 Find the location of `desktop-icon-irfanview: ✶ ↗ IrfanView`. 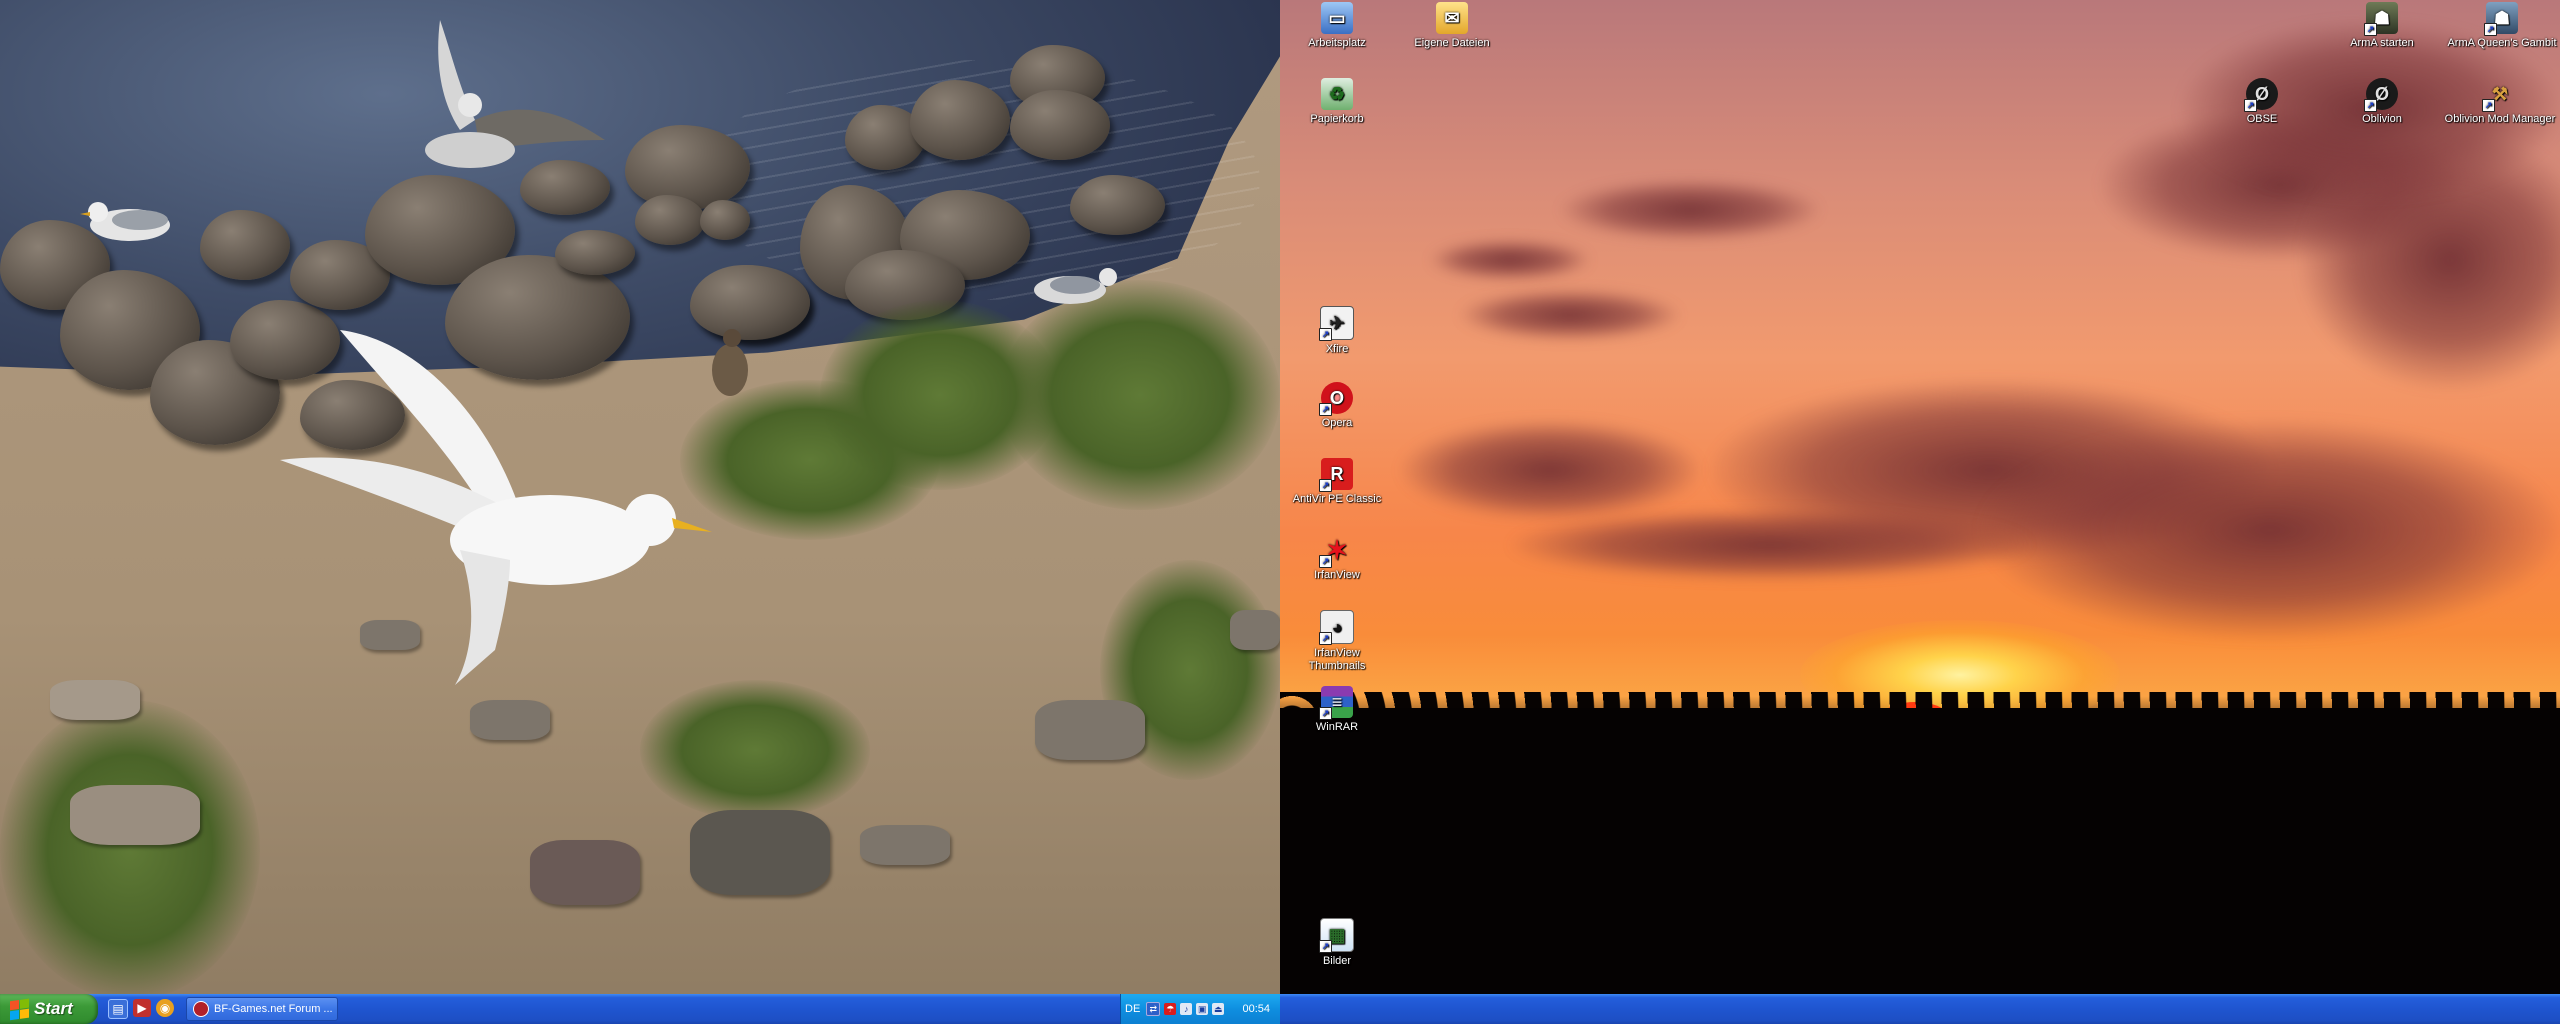

desktop-icon-irfanview: ✶ ↗ IrfanView is located at coordinates (1337, 558).